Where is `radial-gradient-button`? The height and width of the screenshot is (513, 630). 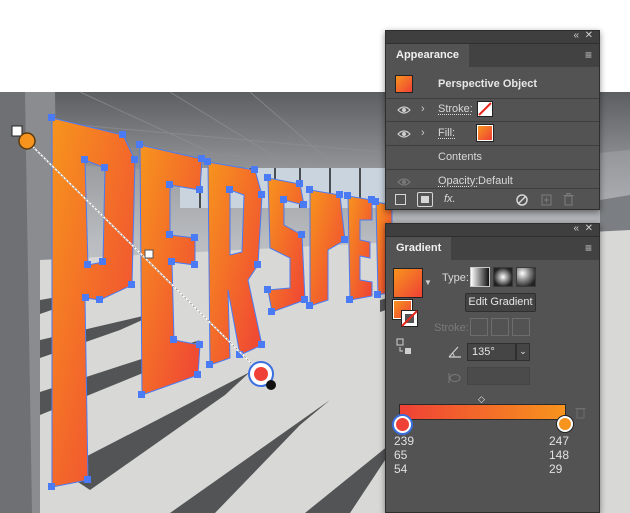
radial-gradient-button is located at coordinates (503, 277).